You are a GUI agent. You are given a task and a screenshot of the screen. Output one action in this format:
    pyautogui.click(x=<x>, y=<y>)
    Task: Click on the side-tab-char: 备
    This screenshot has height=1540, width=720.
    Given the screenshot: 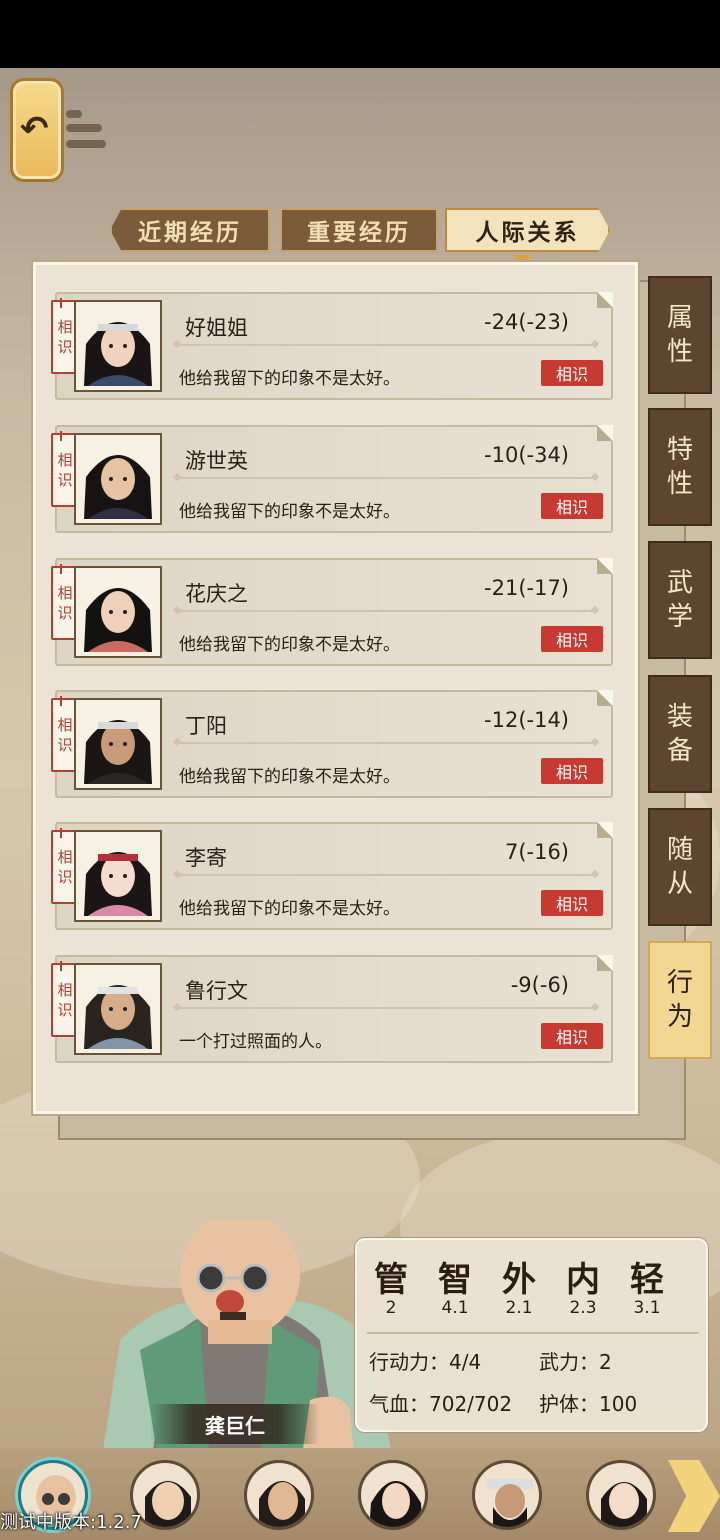 What is the action you would take?
    pyautogui.click(x=679, y=751)
    